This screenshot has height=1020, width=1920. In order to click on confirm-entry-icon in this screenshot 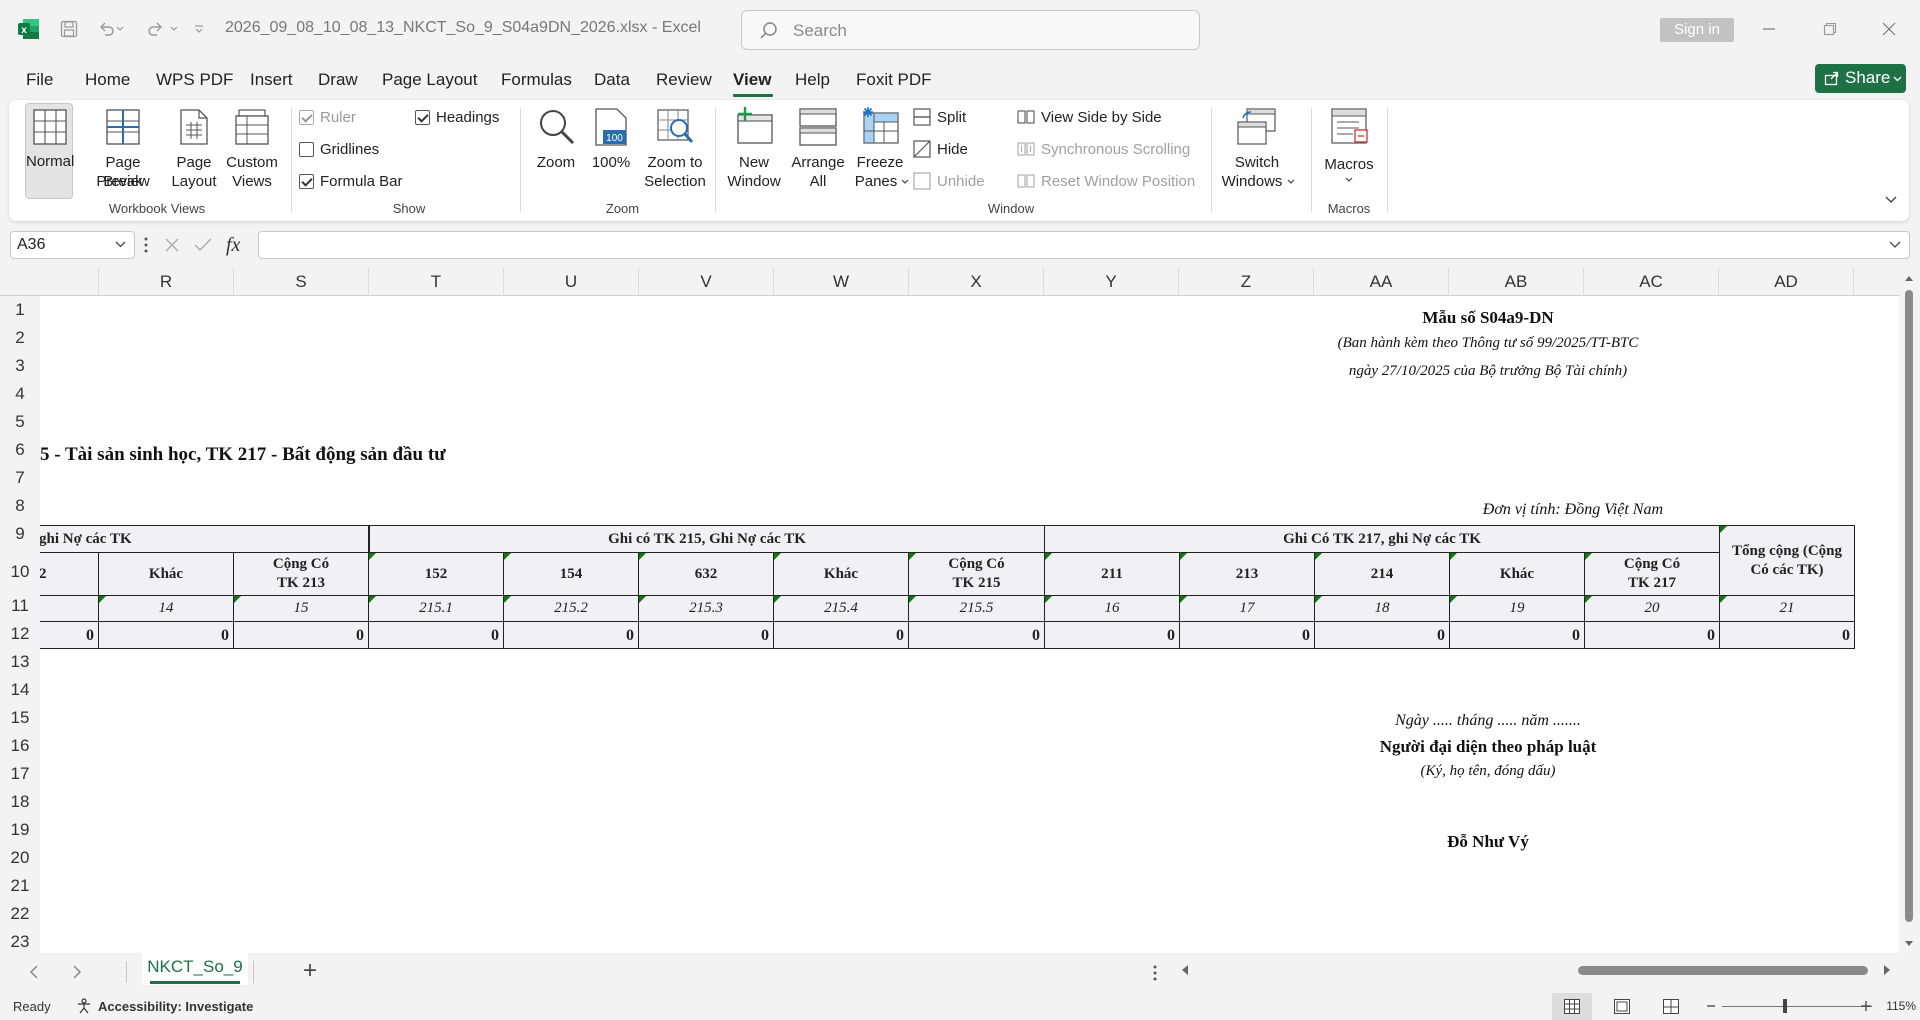, I will do `click(203, 245)`.